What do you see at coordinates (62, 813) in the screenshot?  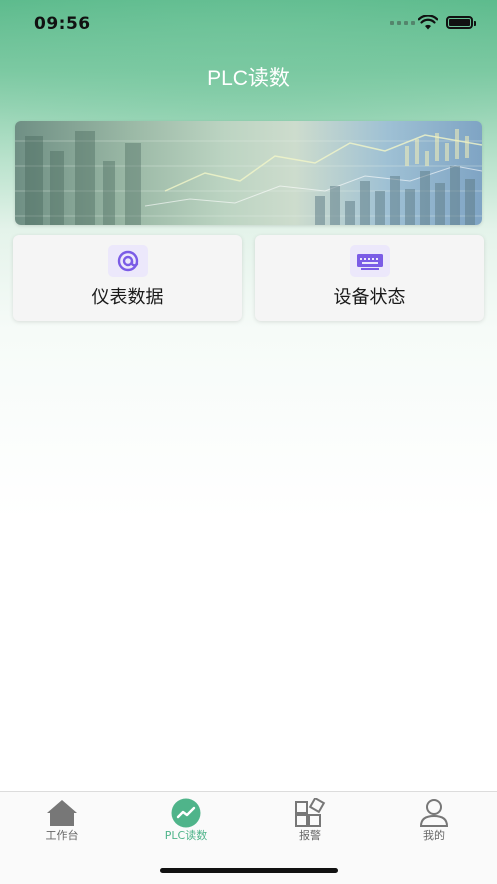 I see `home-icon` at bounding box center [62, 813].